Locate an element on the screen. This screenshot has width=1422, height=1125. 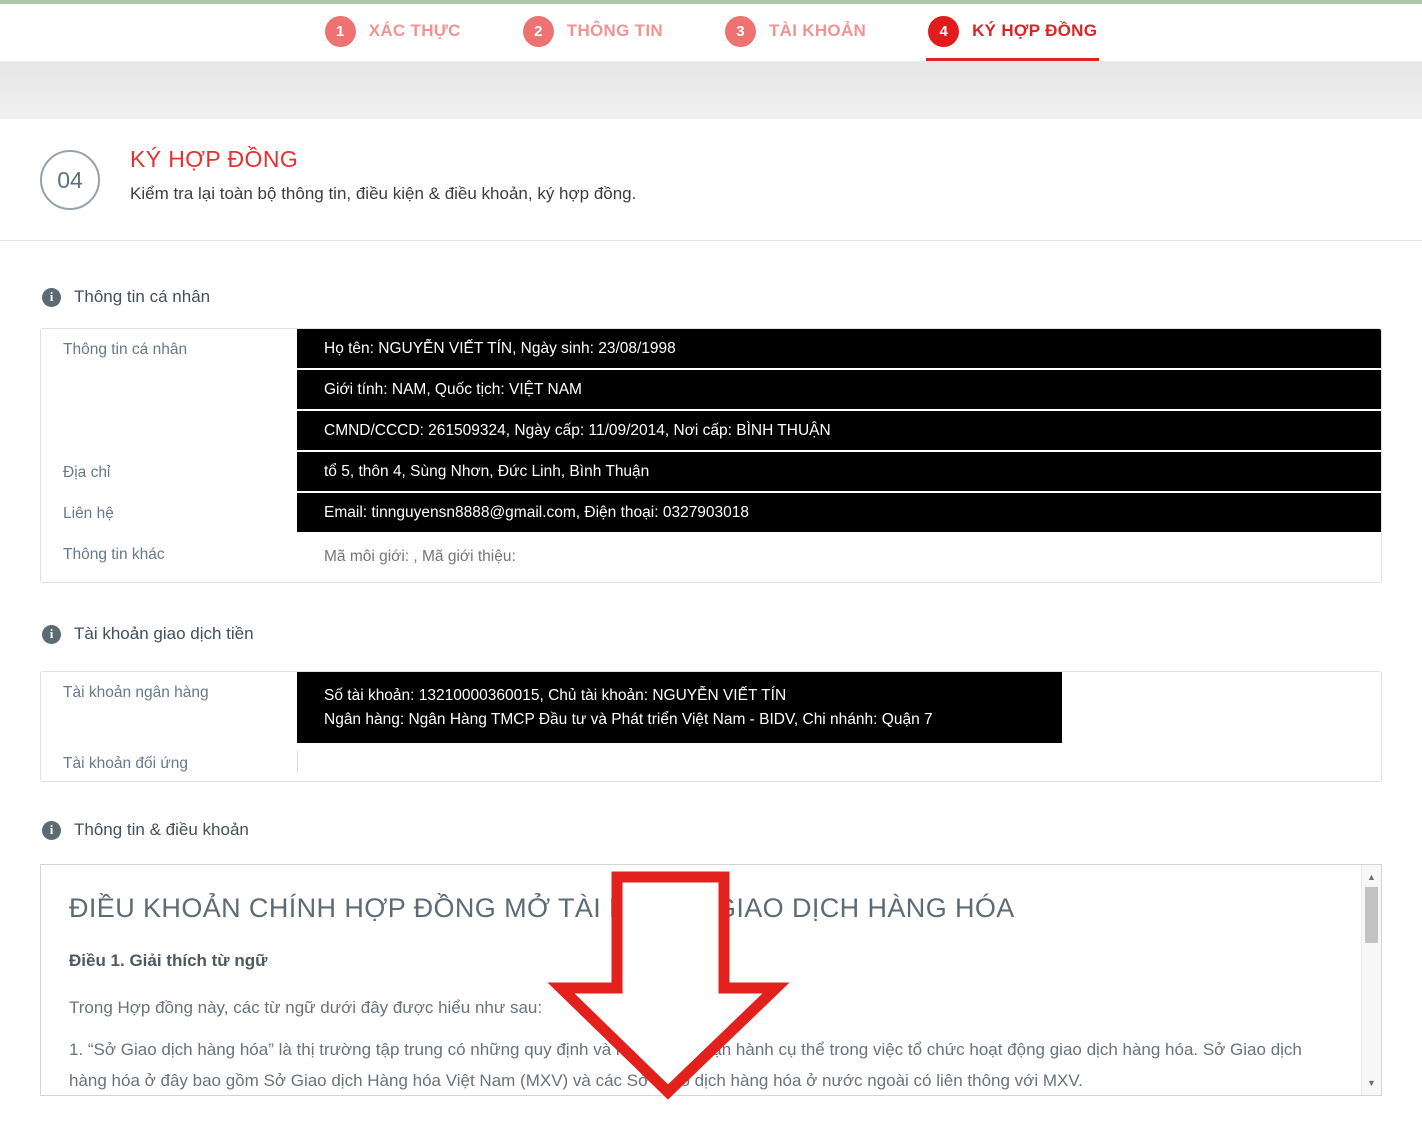
step-tai-khoan: 3 TÀI KHOẢN is located at coordinates (795, 32).